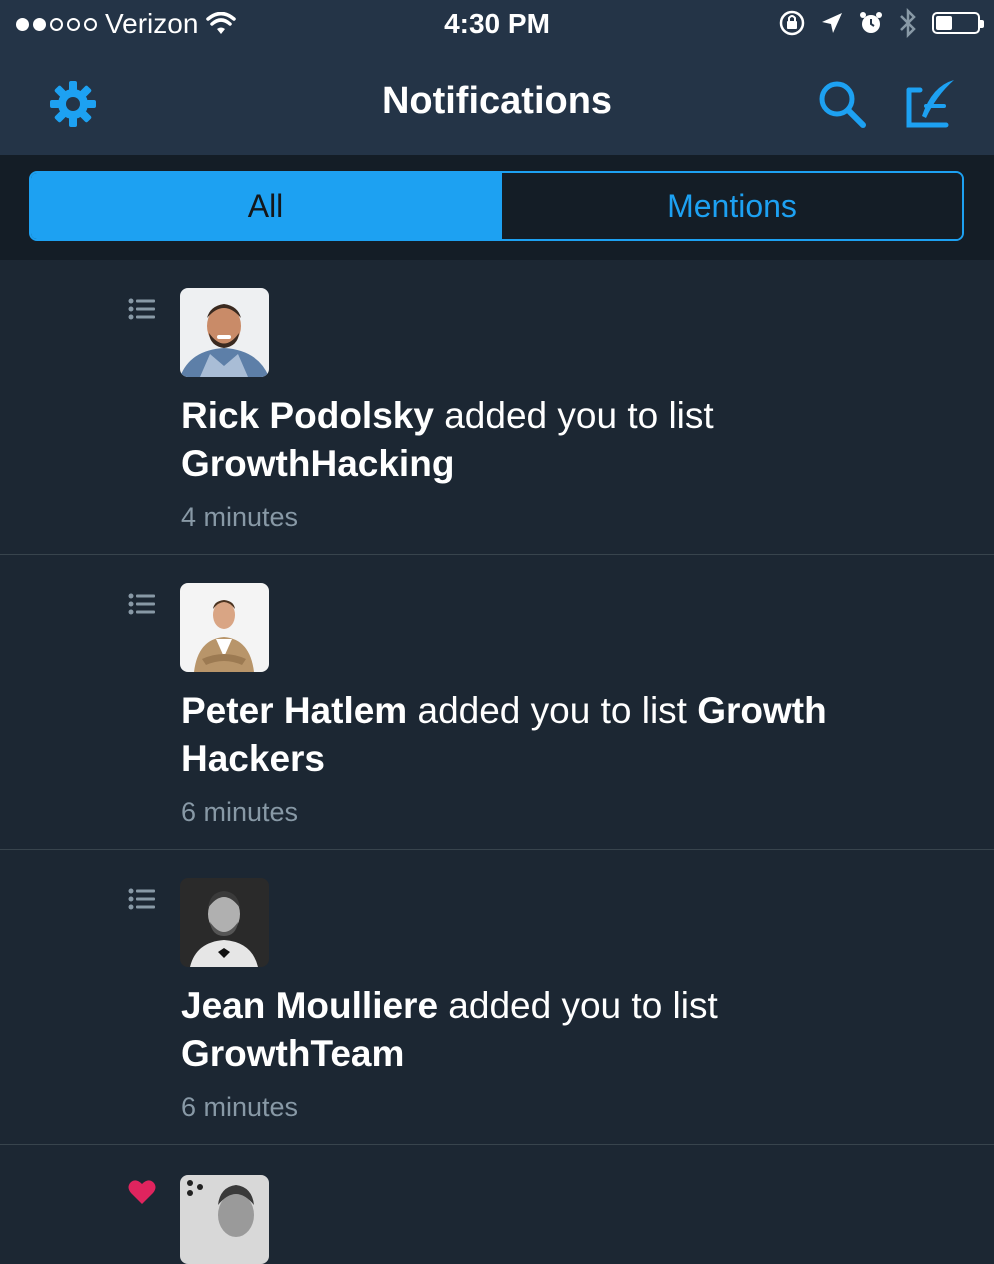 The image size is (994, 1264). What do you see at coordinates (294, 710) in the screenshot?
I see `user-name: Peter Hatlem` at bounding box center [294, 710].